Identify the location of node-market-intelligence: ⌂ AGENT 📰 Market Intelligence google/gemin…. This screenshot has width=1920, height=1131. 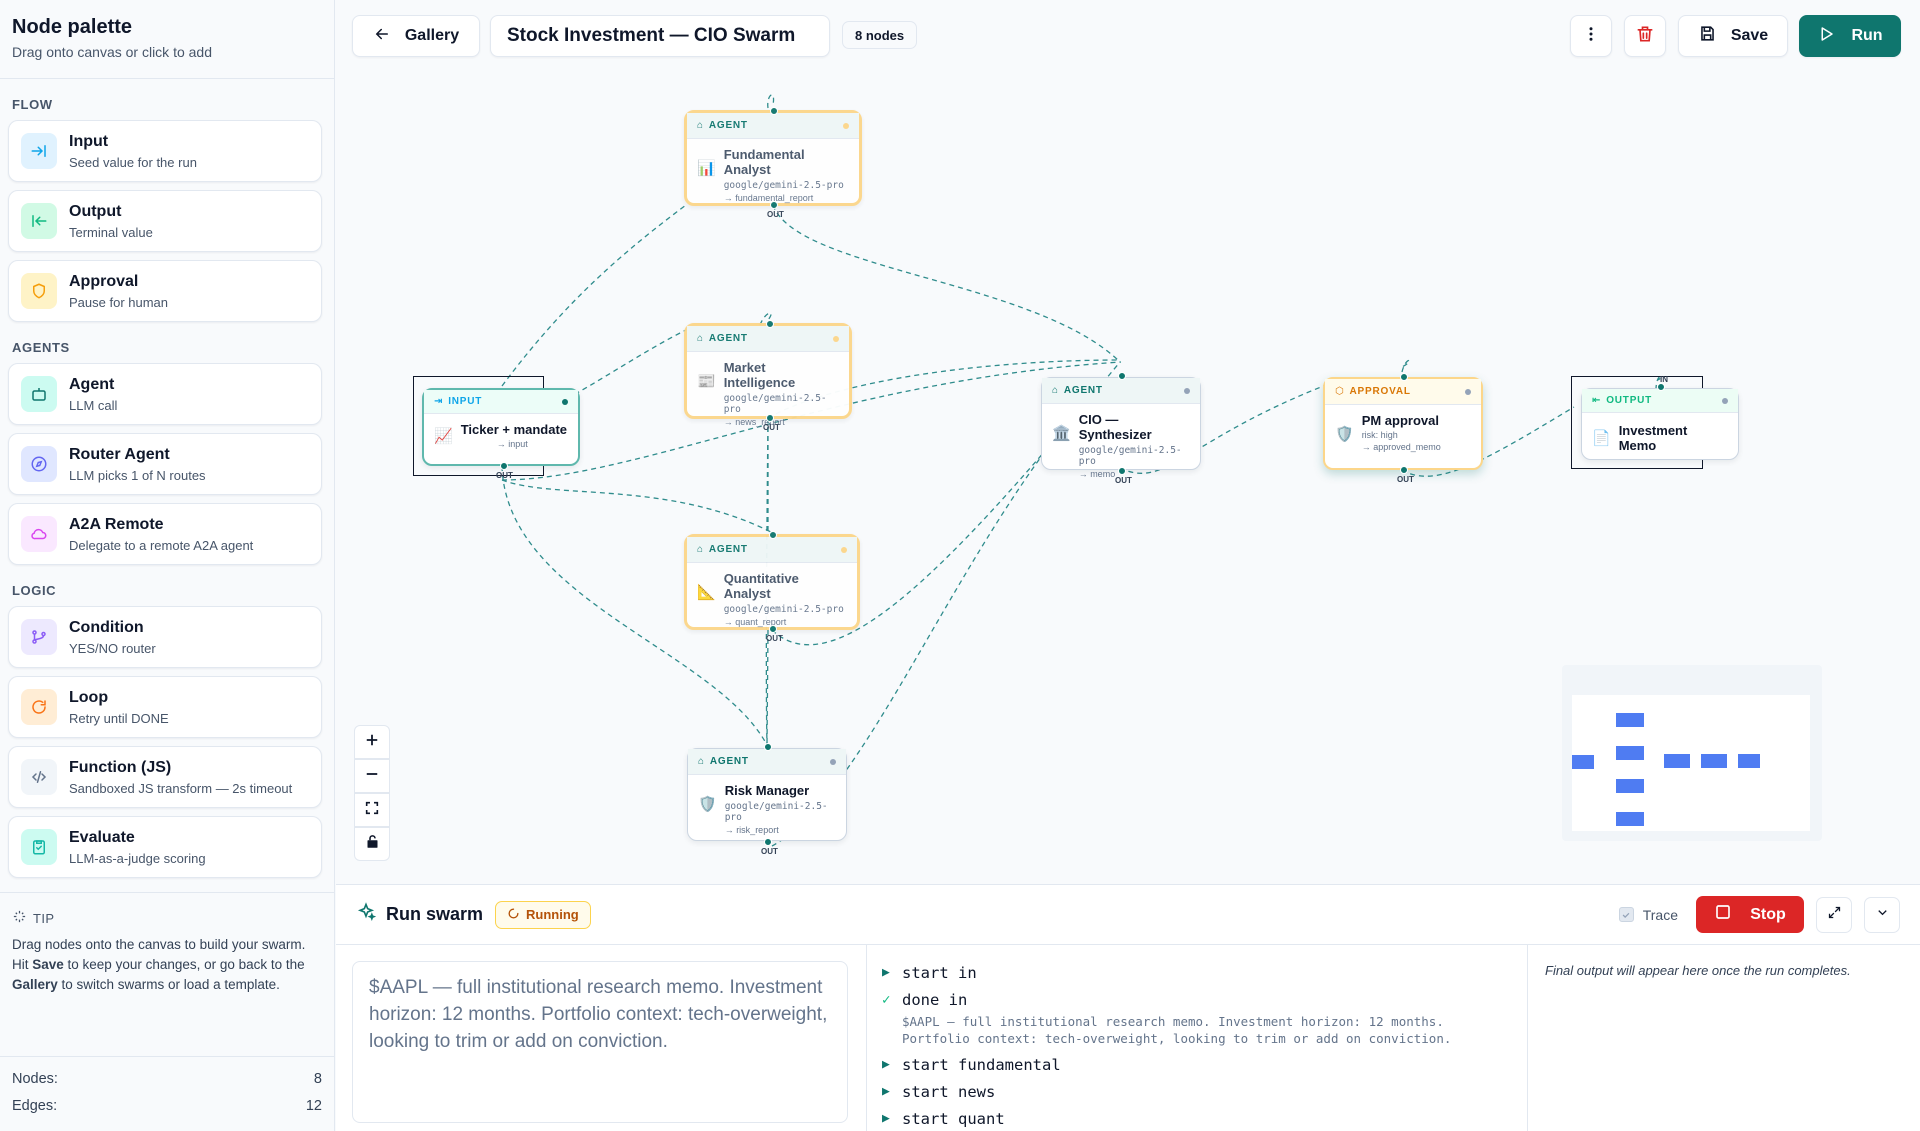
(768, 376).